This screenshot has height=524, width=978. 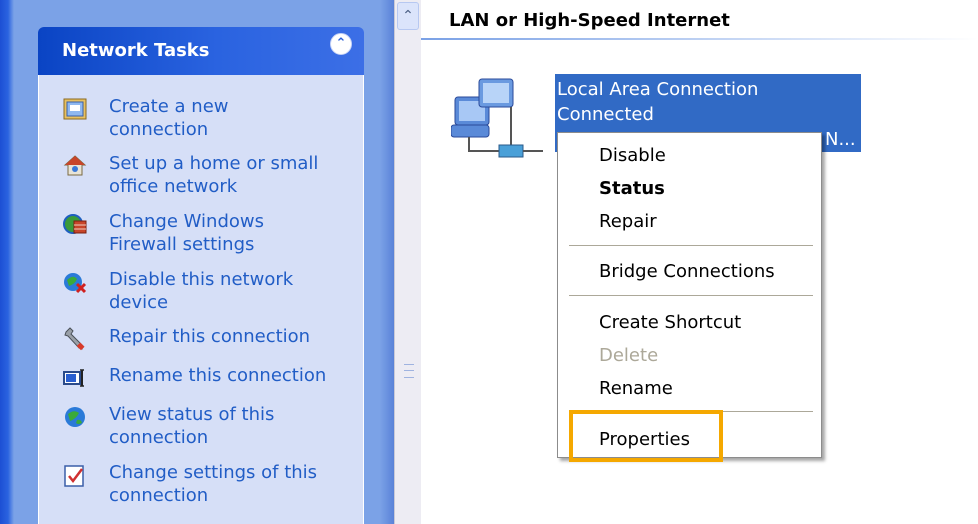 I want to click on connection-status: Connected, so click(x=605, y=114).